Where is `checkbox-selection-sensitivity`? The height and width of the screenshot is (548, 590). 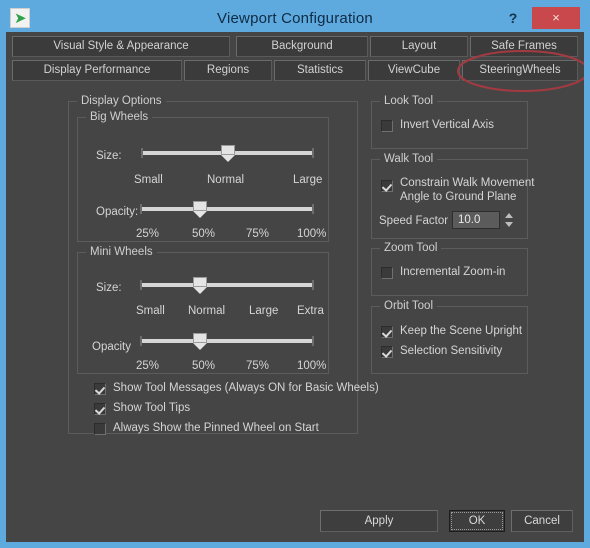
checkbox-selection-sensitivity is located at coordinates (387, 352).